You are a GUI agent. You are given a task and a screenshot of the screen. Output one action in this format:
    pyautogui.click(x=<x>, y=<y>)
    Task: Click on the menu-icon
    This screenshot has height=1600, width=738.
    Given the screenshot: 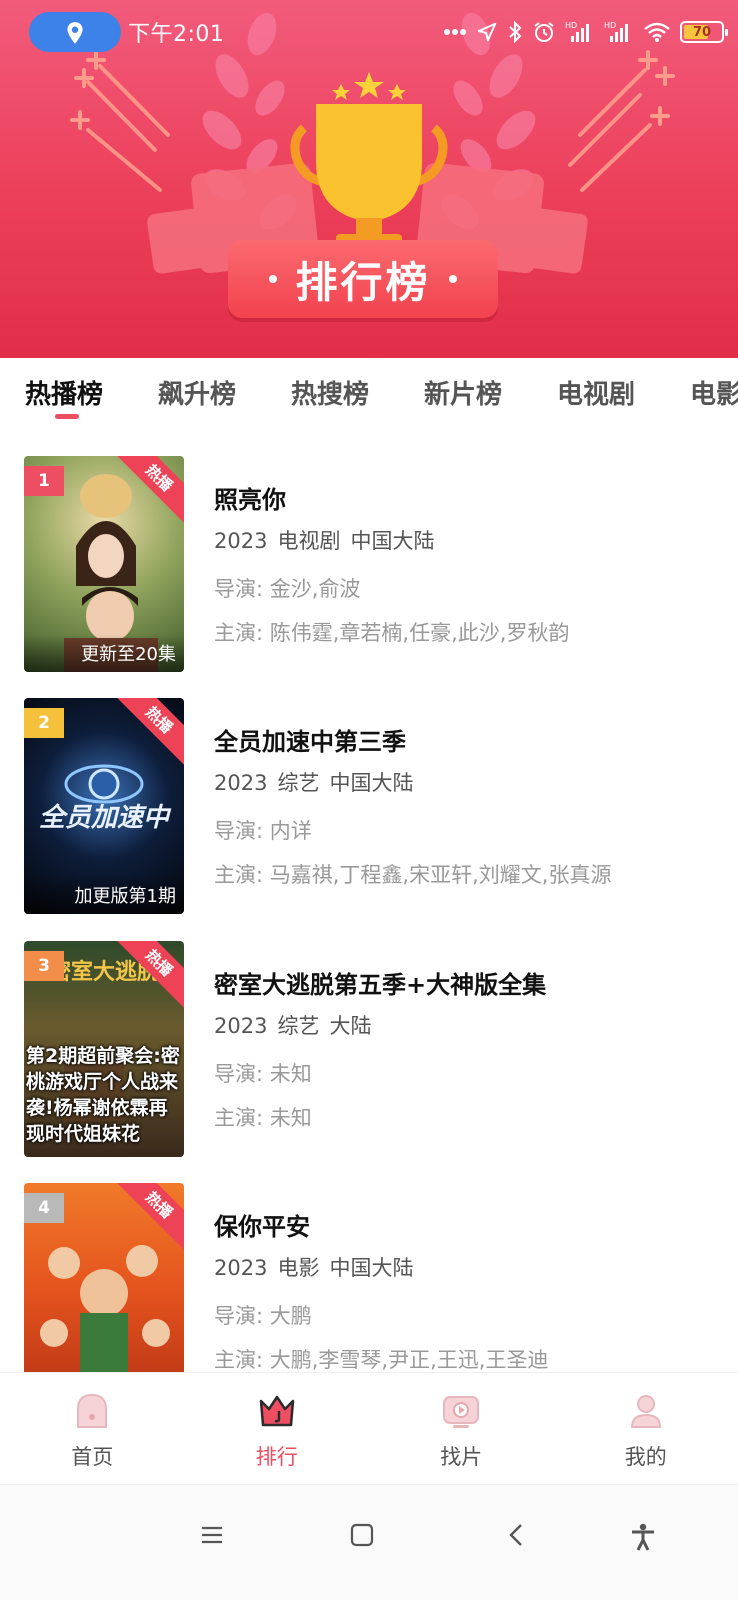 What is the action you would take?
    pyautogui.click(x=212, y=1535)
    